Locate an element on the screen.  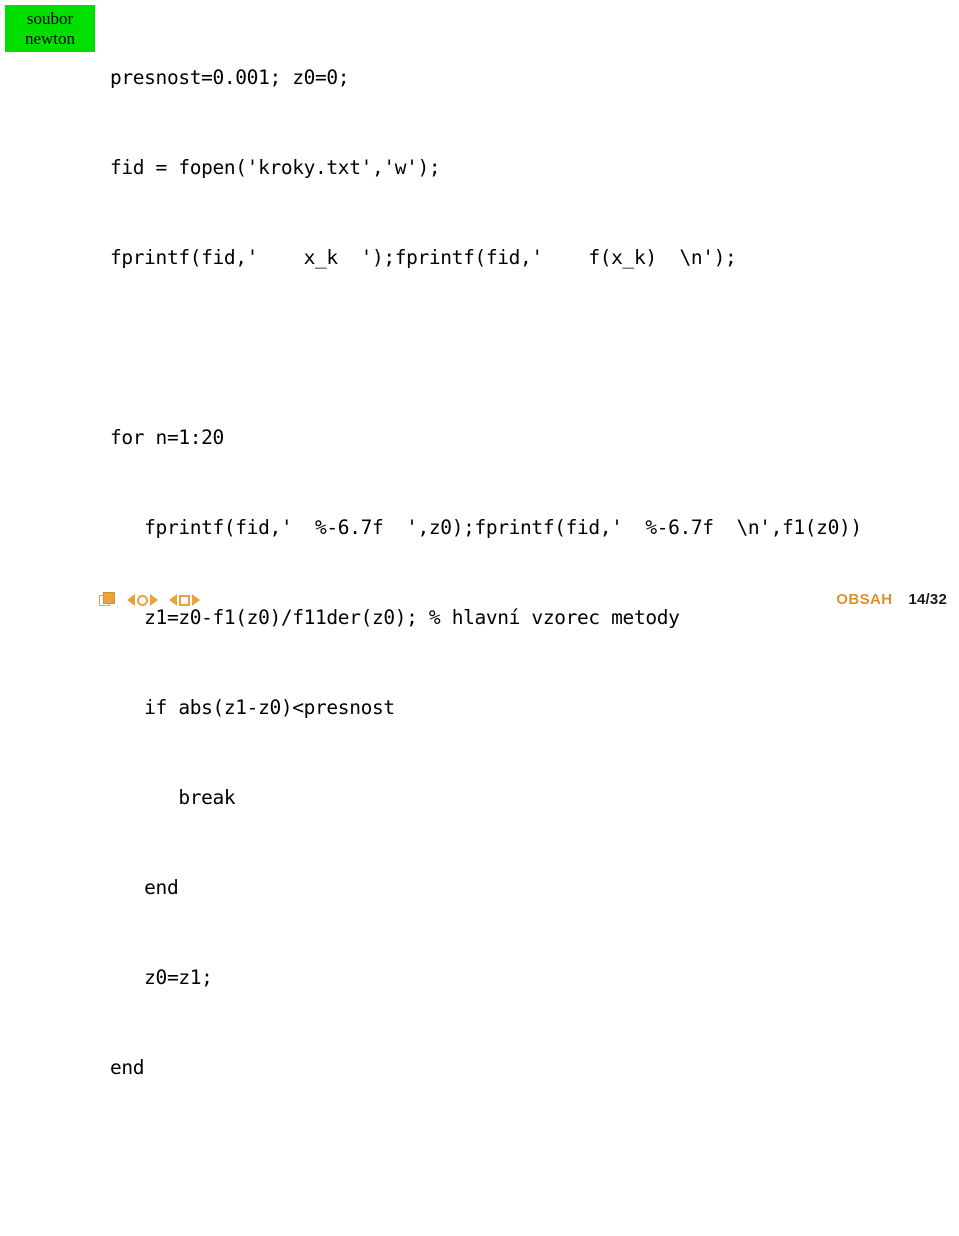
square-outline-icon is located at coordinates (184, 600).